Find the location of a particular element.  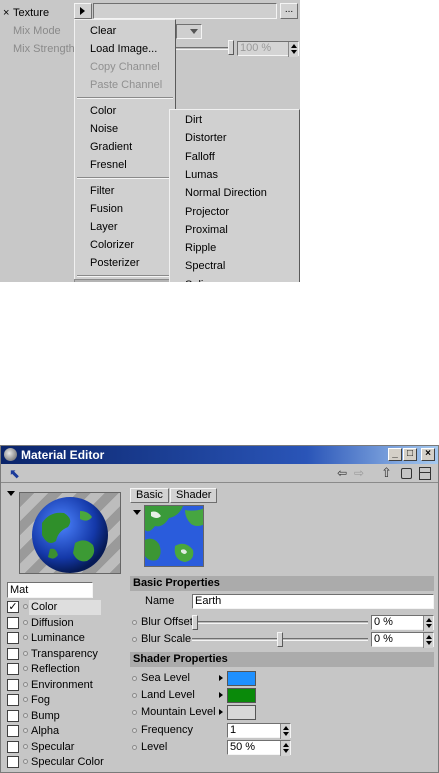

menu-item-falloff: Falloff is located at coordinates (234, 157).